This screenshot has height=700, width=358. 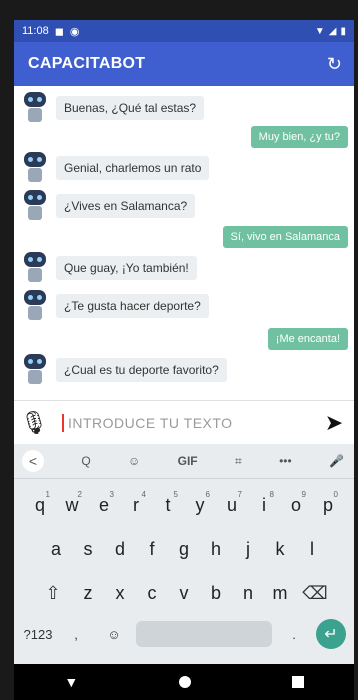 What do you see at coordinates (332, 31) in the screenshot?
I see `signal-icon: ◢` at bounding box center [332, 31].